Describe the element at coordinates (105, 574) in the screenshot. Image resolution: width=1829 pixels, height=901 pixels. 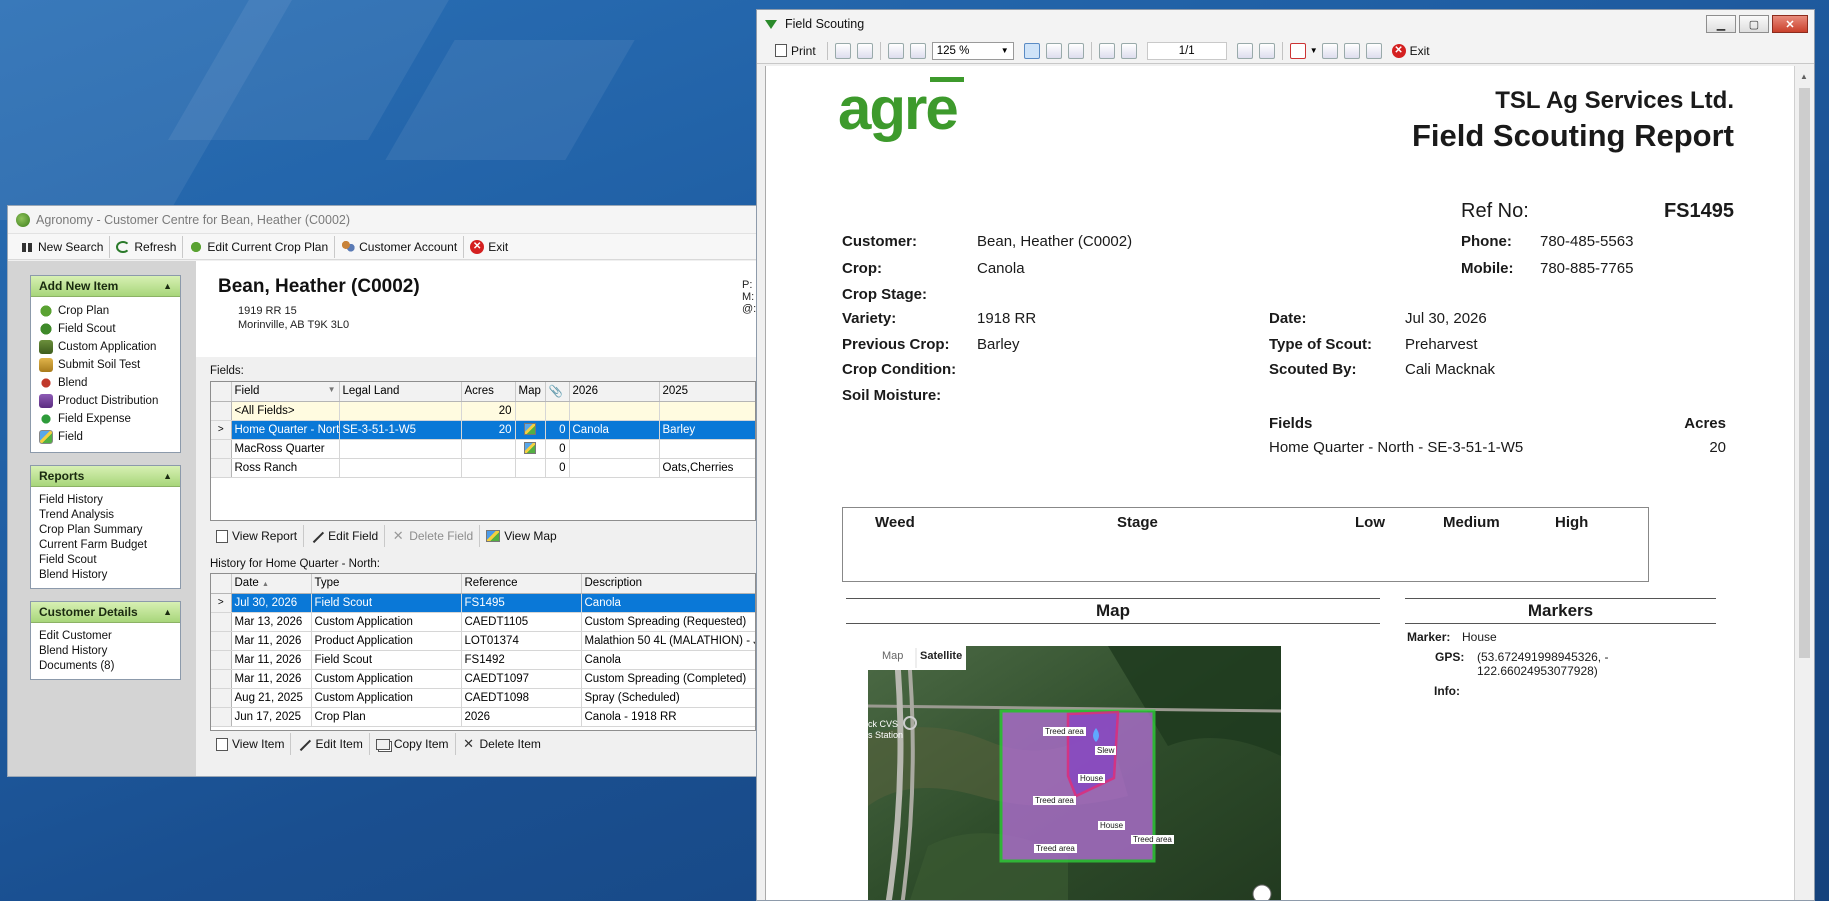
I see `report-blend-history: Blend History` at that location.